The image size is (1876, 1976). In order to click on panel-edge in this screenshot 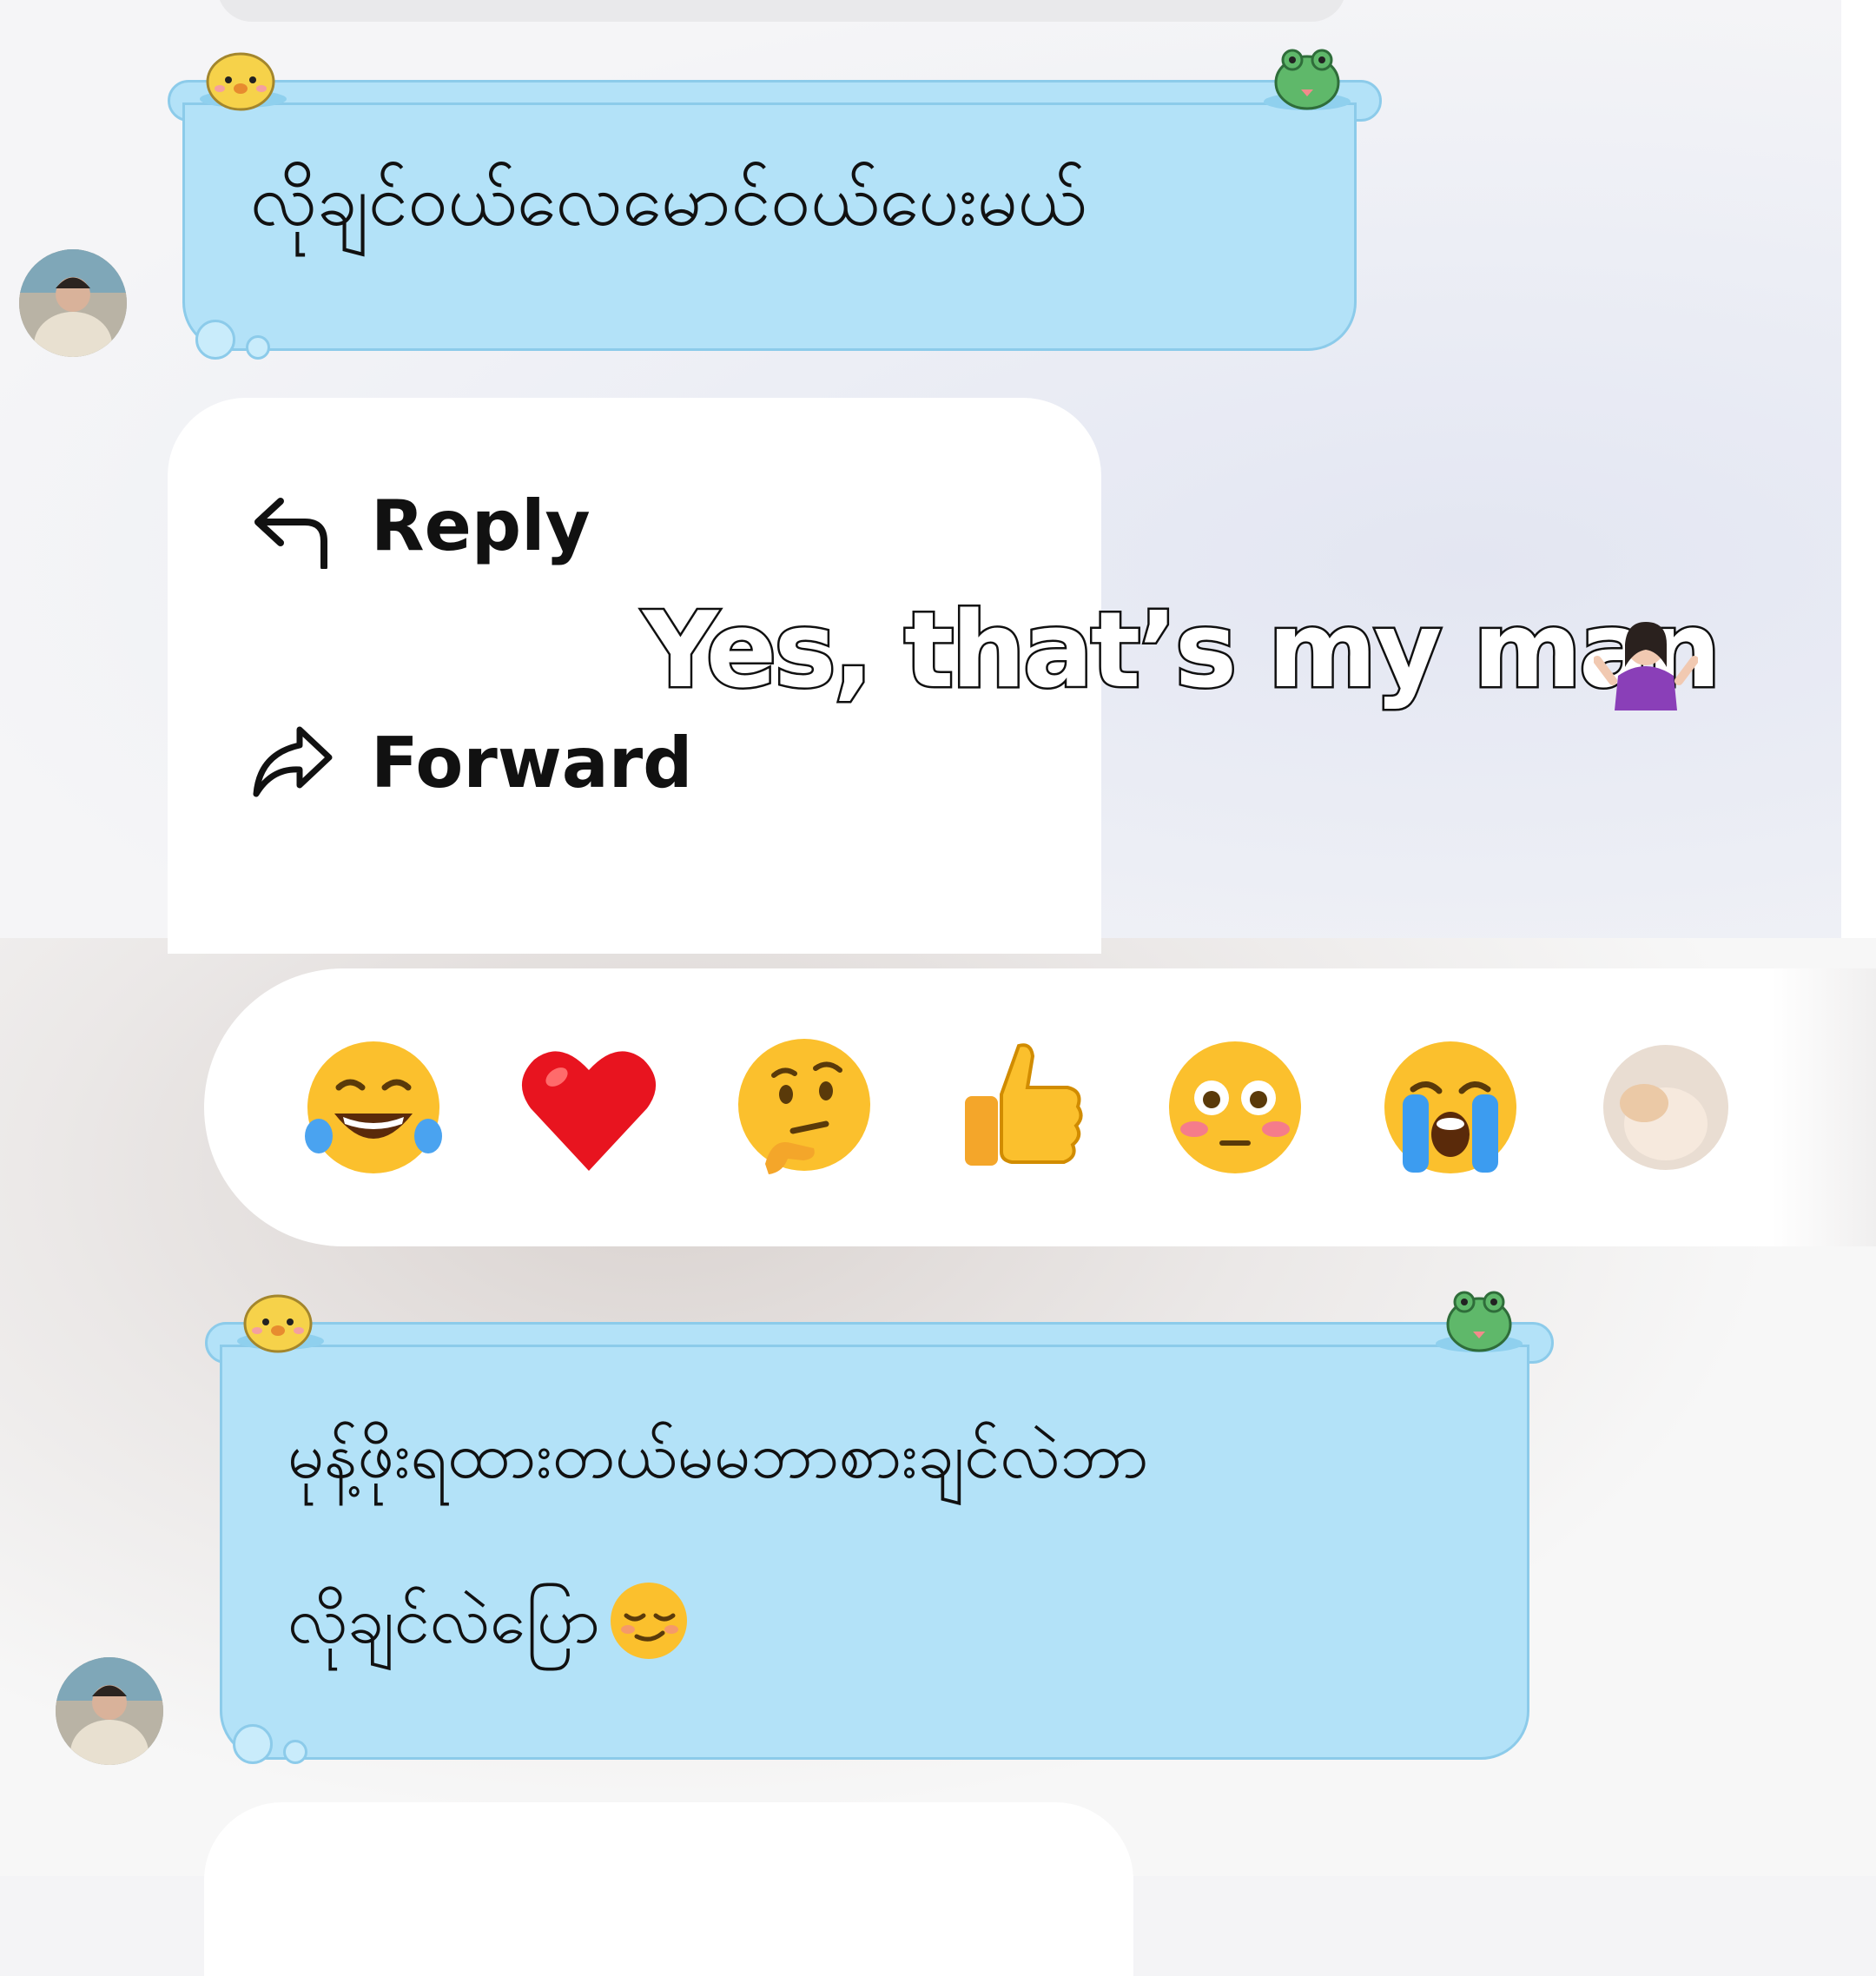, I will do `click(1858, 469)`.